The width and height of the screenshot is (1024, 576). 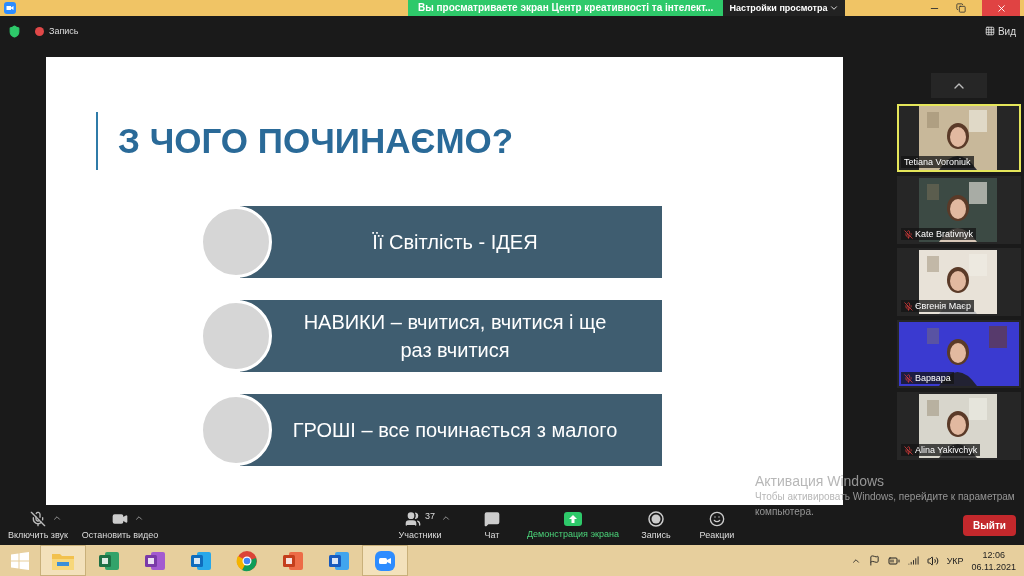 I want to click on share-screen-icon, so click(x=573, y=518).